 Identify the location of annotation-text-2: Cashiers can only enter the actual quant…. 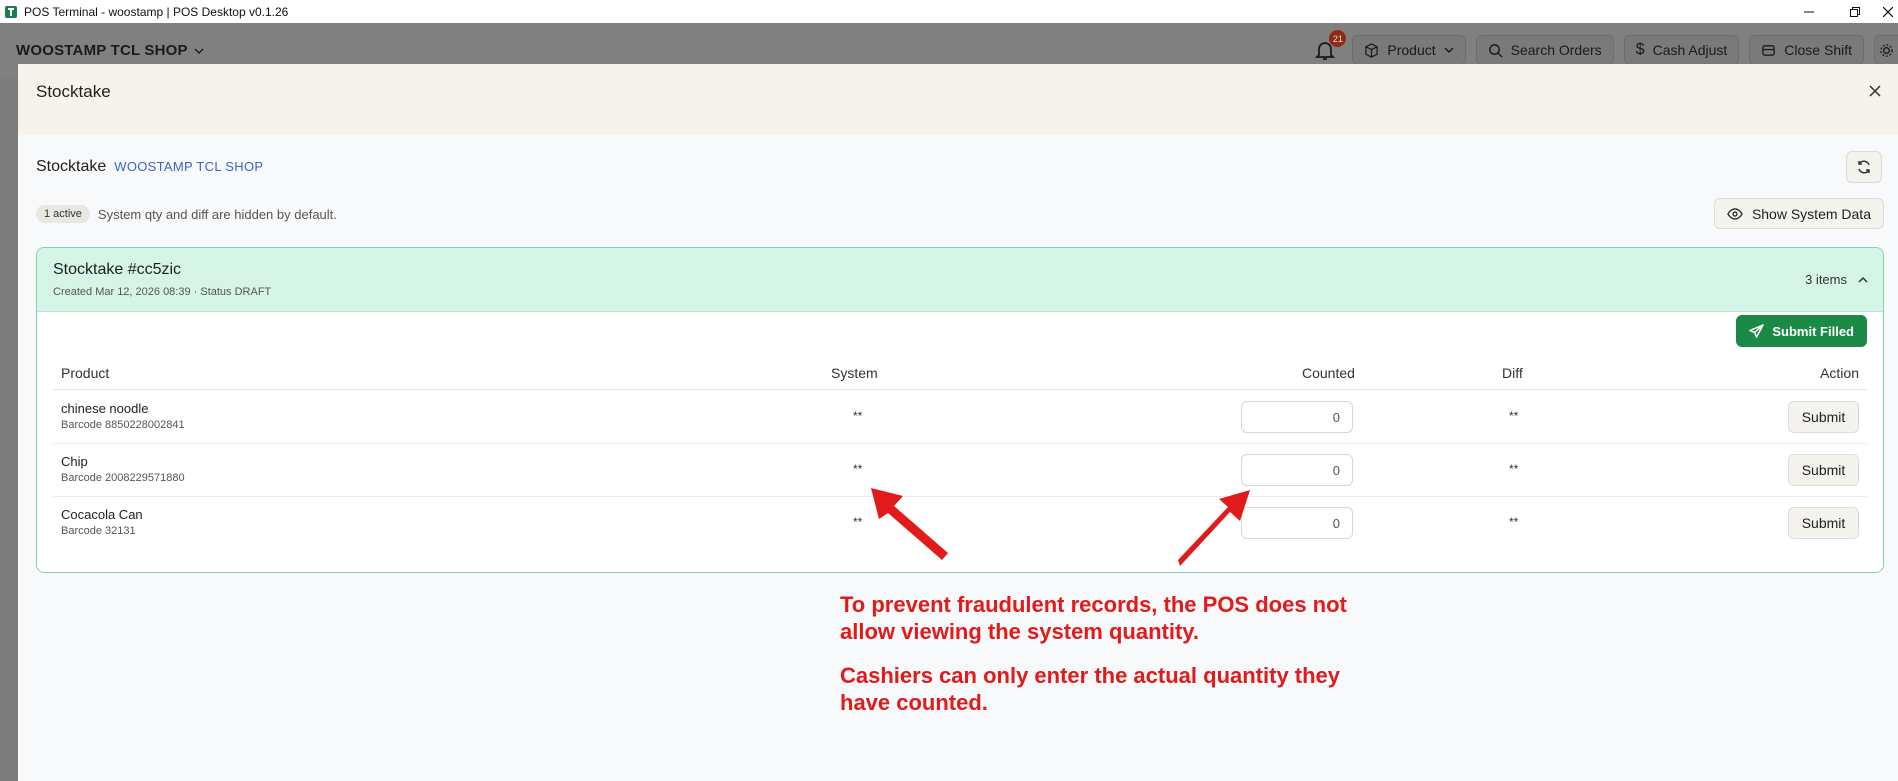
(1090, 689).